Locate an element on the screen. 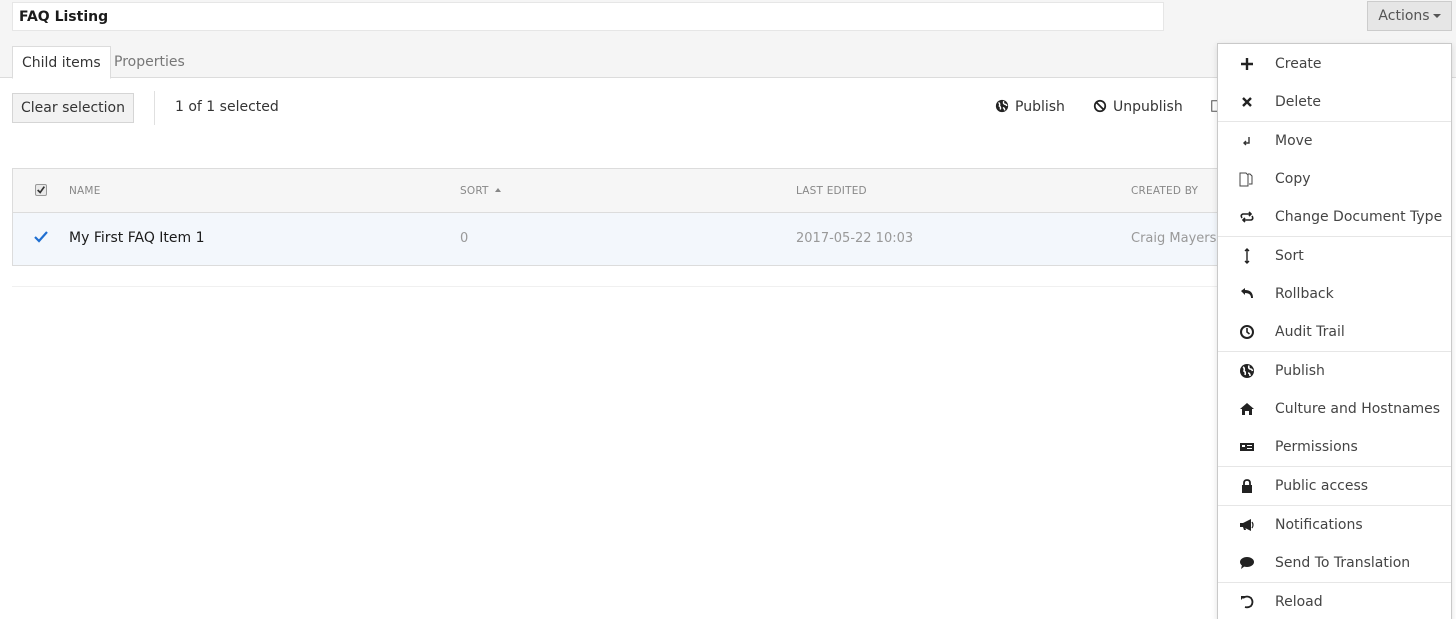  menu-item-notifications: Notifications is located at coordinates (1334, 525).